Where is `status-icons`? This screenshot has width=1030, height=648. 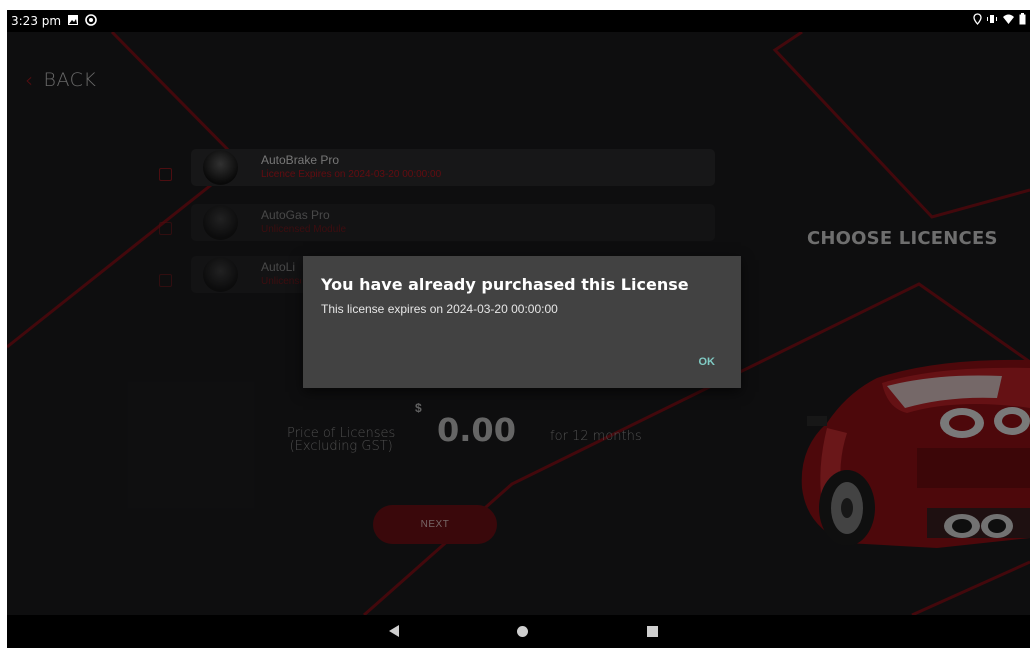 status-icons is located at coordinates (999, 20).